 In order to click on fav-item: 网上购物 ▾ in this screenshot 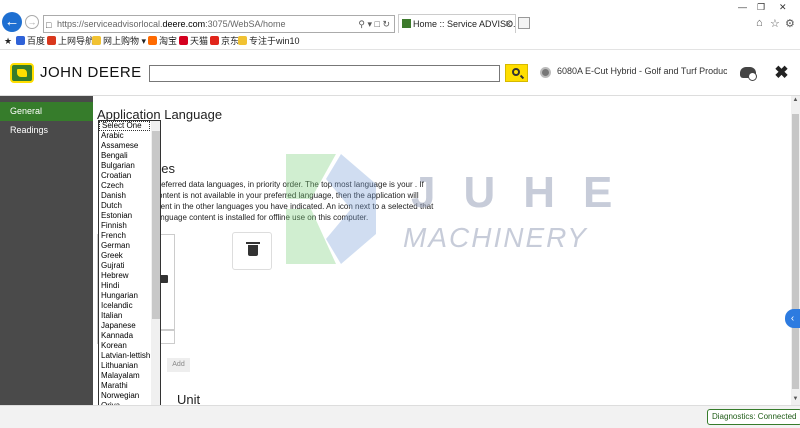, I will do `click(119, 41)`.